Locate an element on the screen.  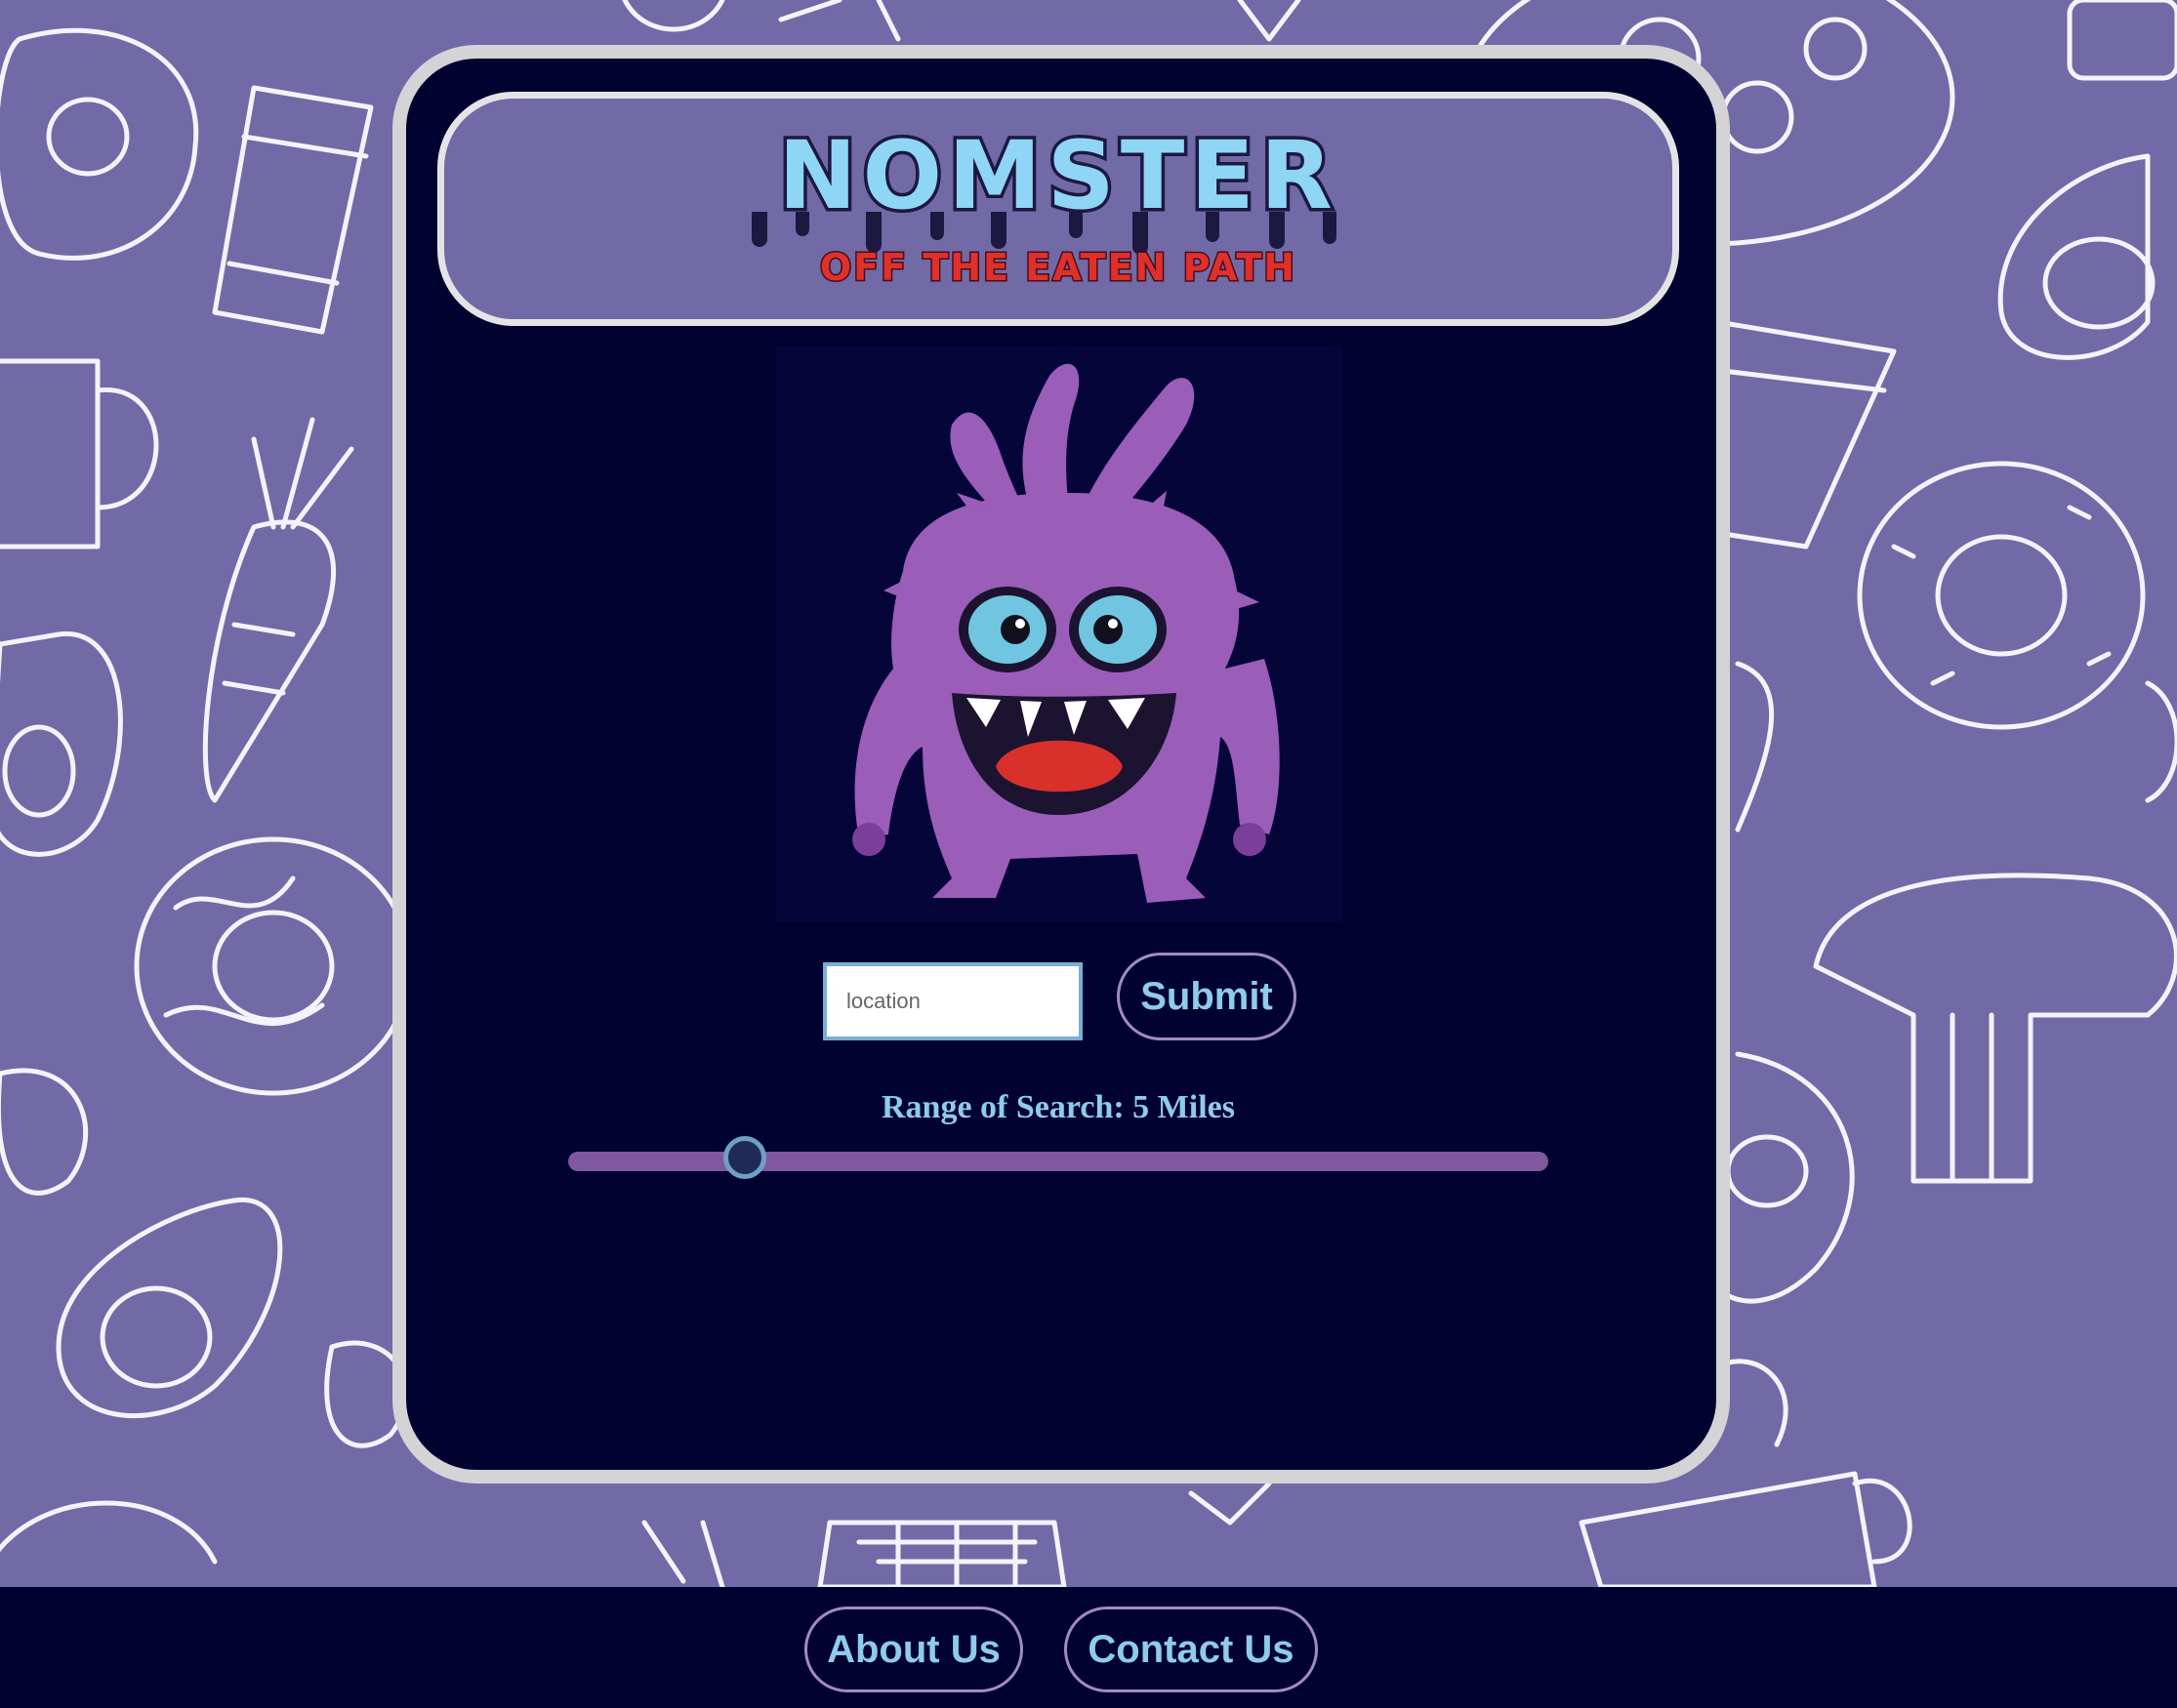
location-search-input is located at coordinates (953, 1001).